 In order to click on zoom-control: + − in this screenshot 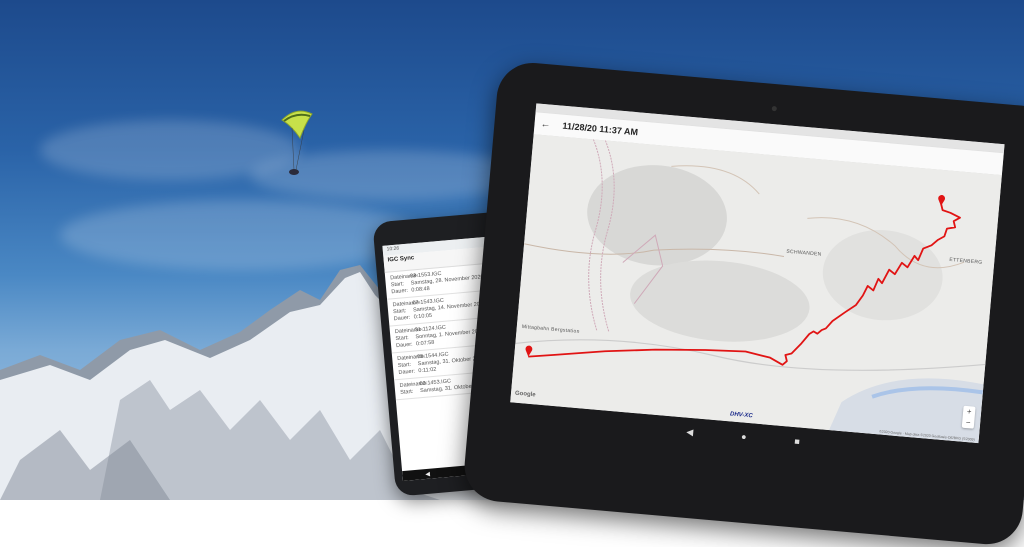, I will do `click(968, 417)`.